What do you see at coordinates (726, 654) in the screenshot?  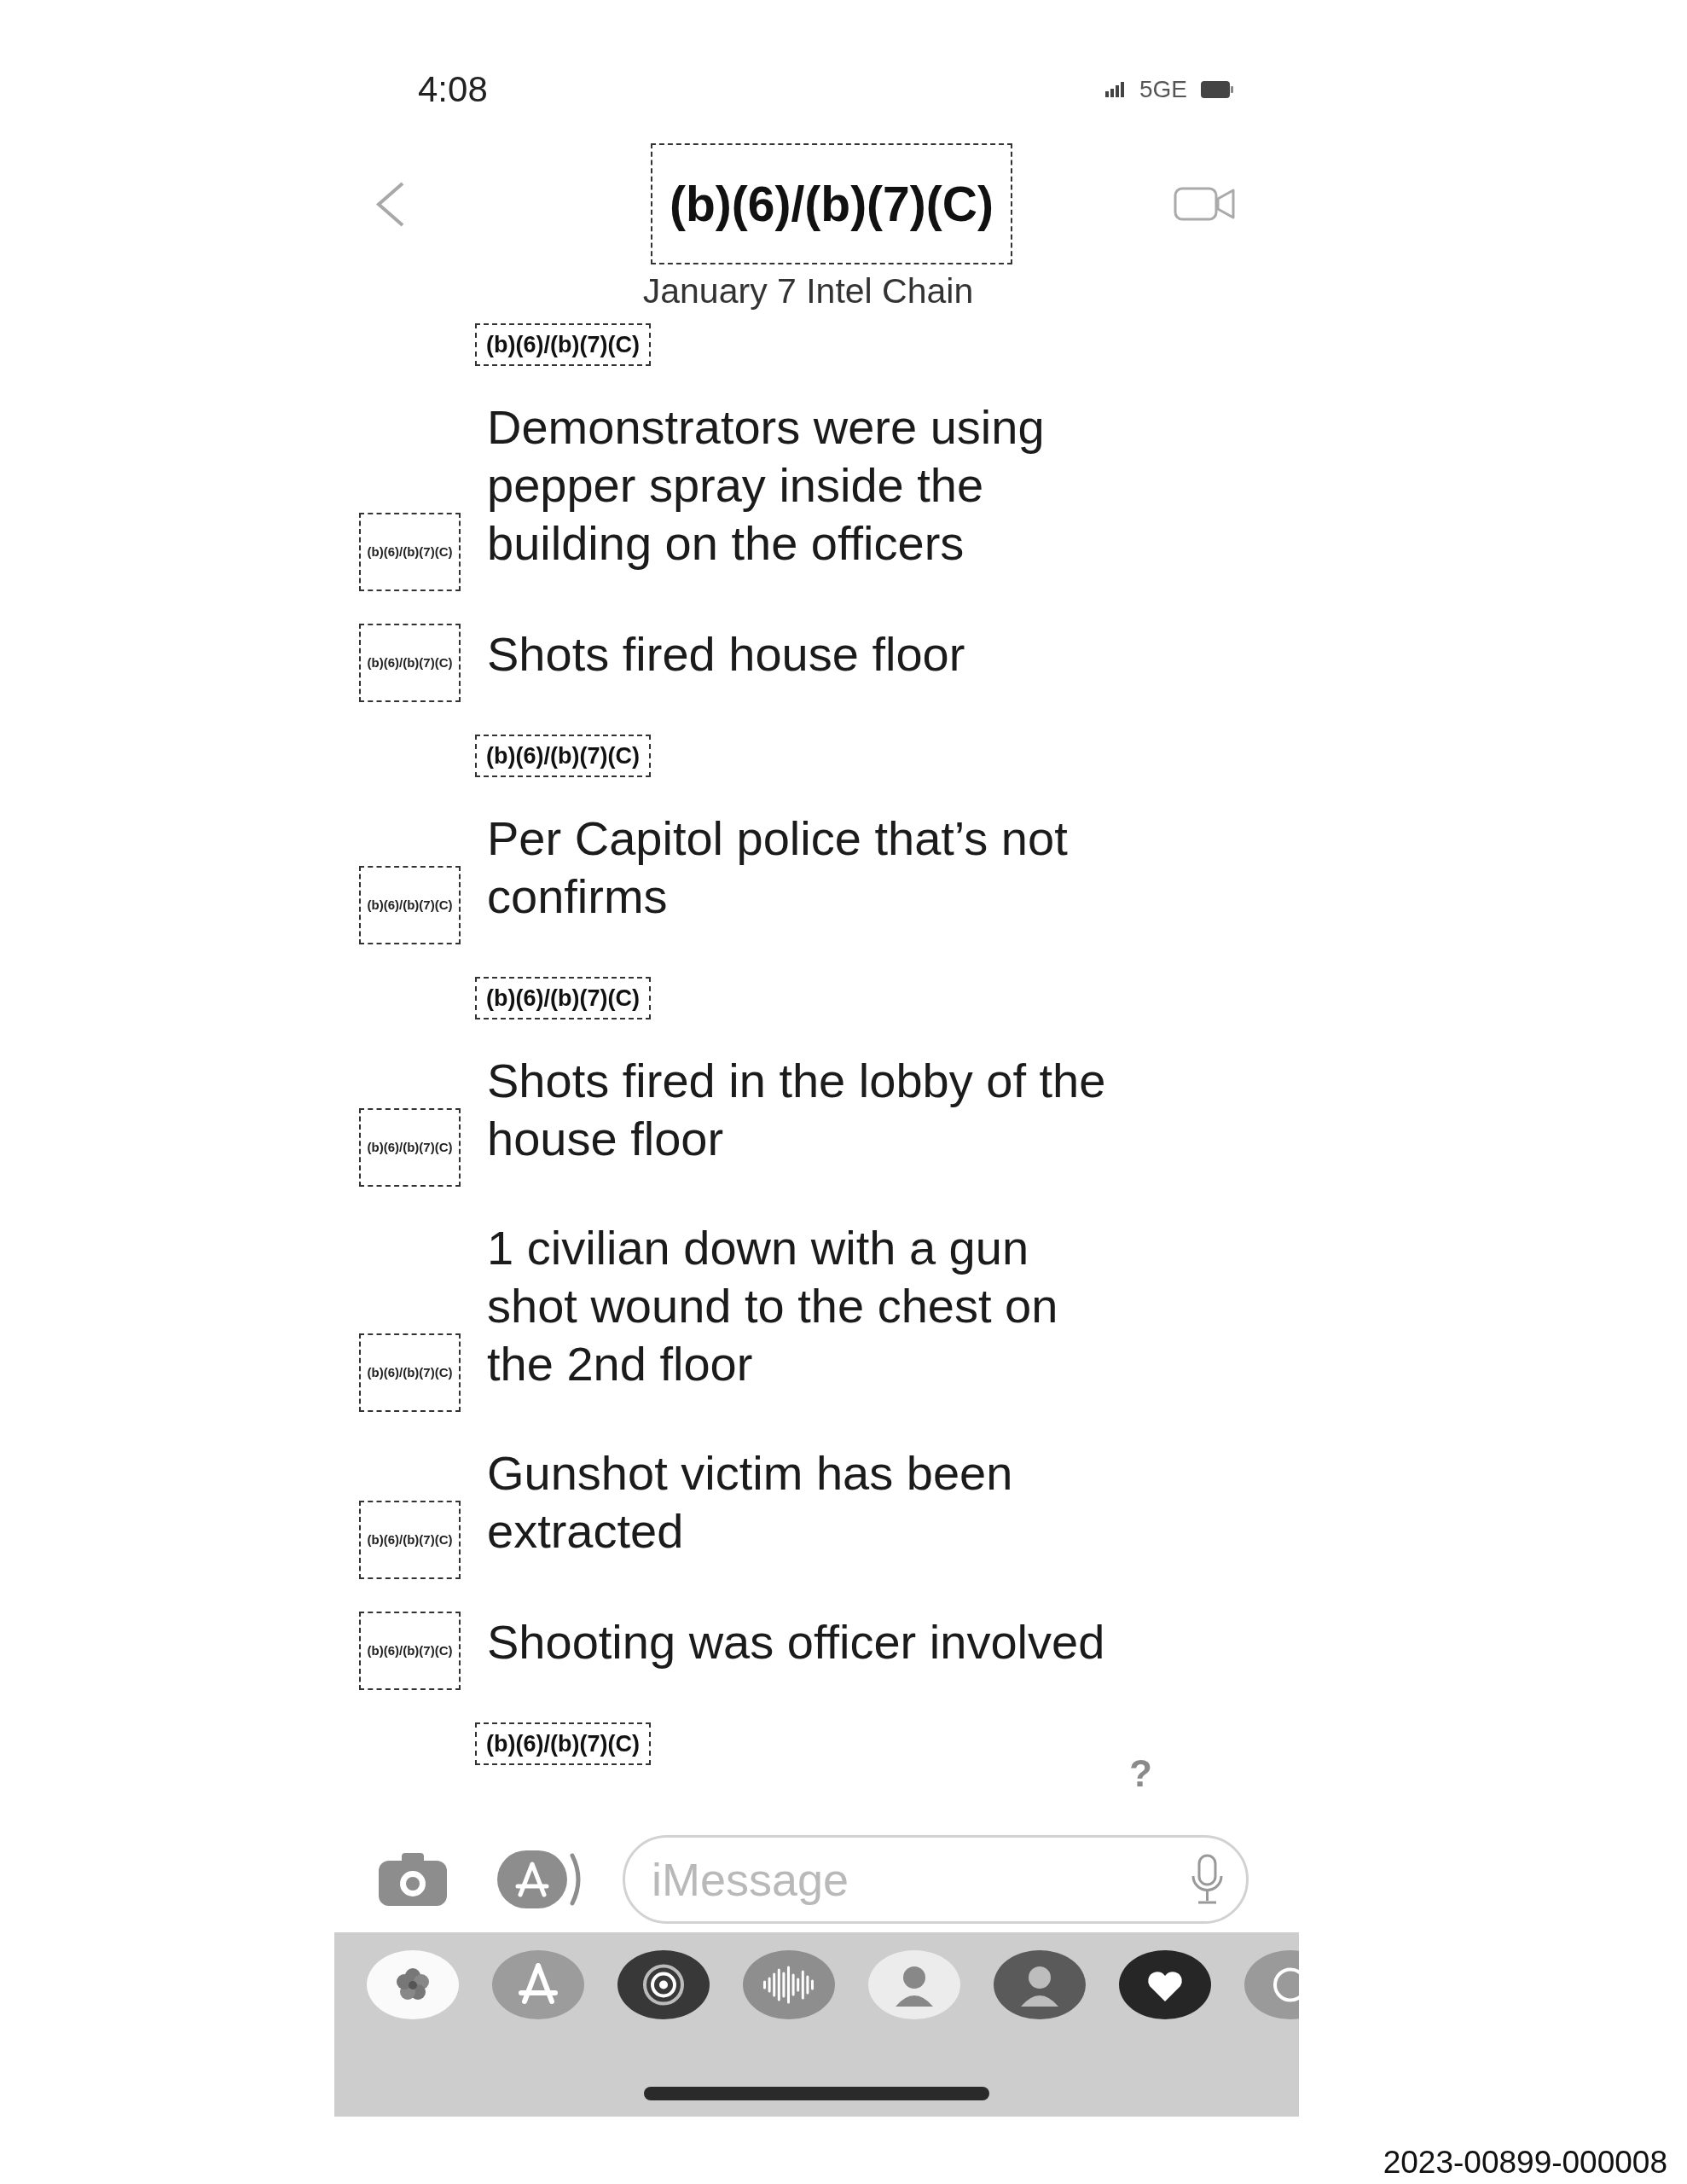 I see `message-text: Shots fired house floor` at bounding box center [726, 654].